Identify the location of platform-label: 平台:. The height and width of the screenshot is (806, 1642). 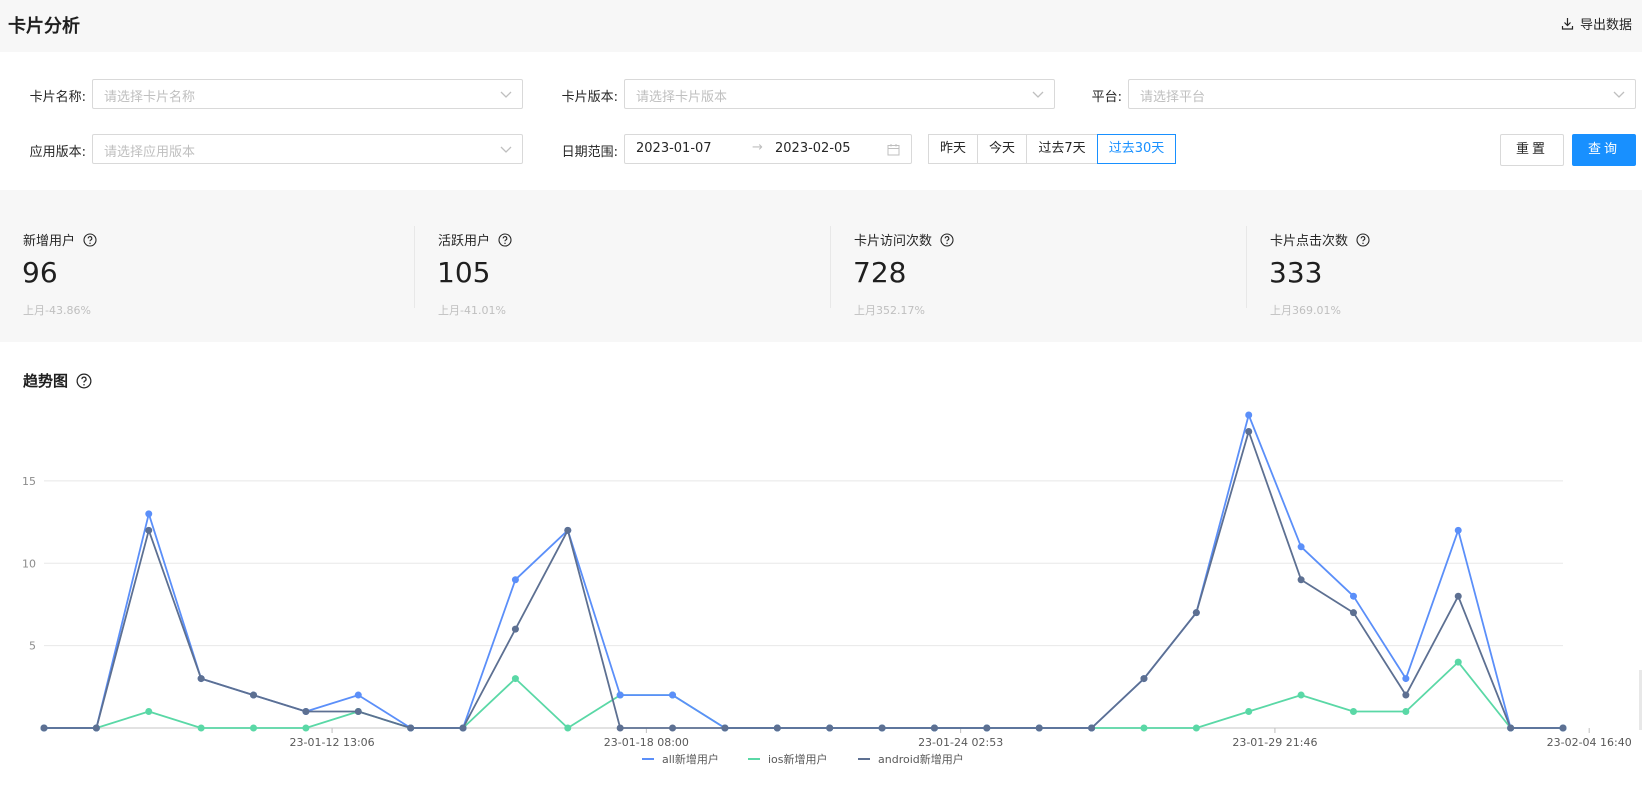
(1106, 97).